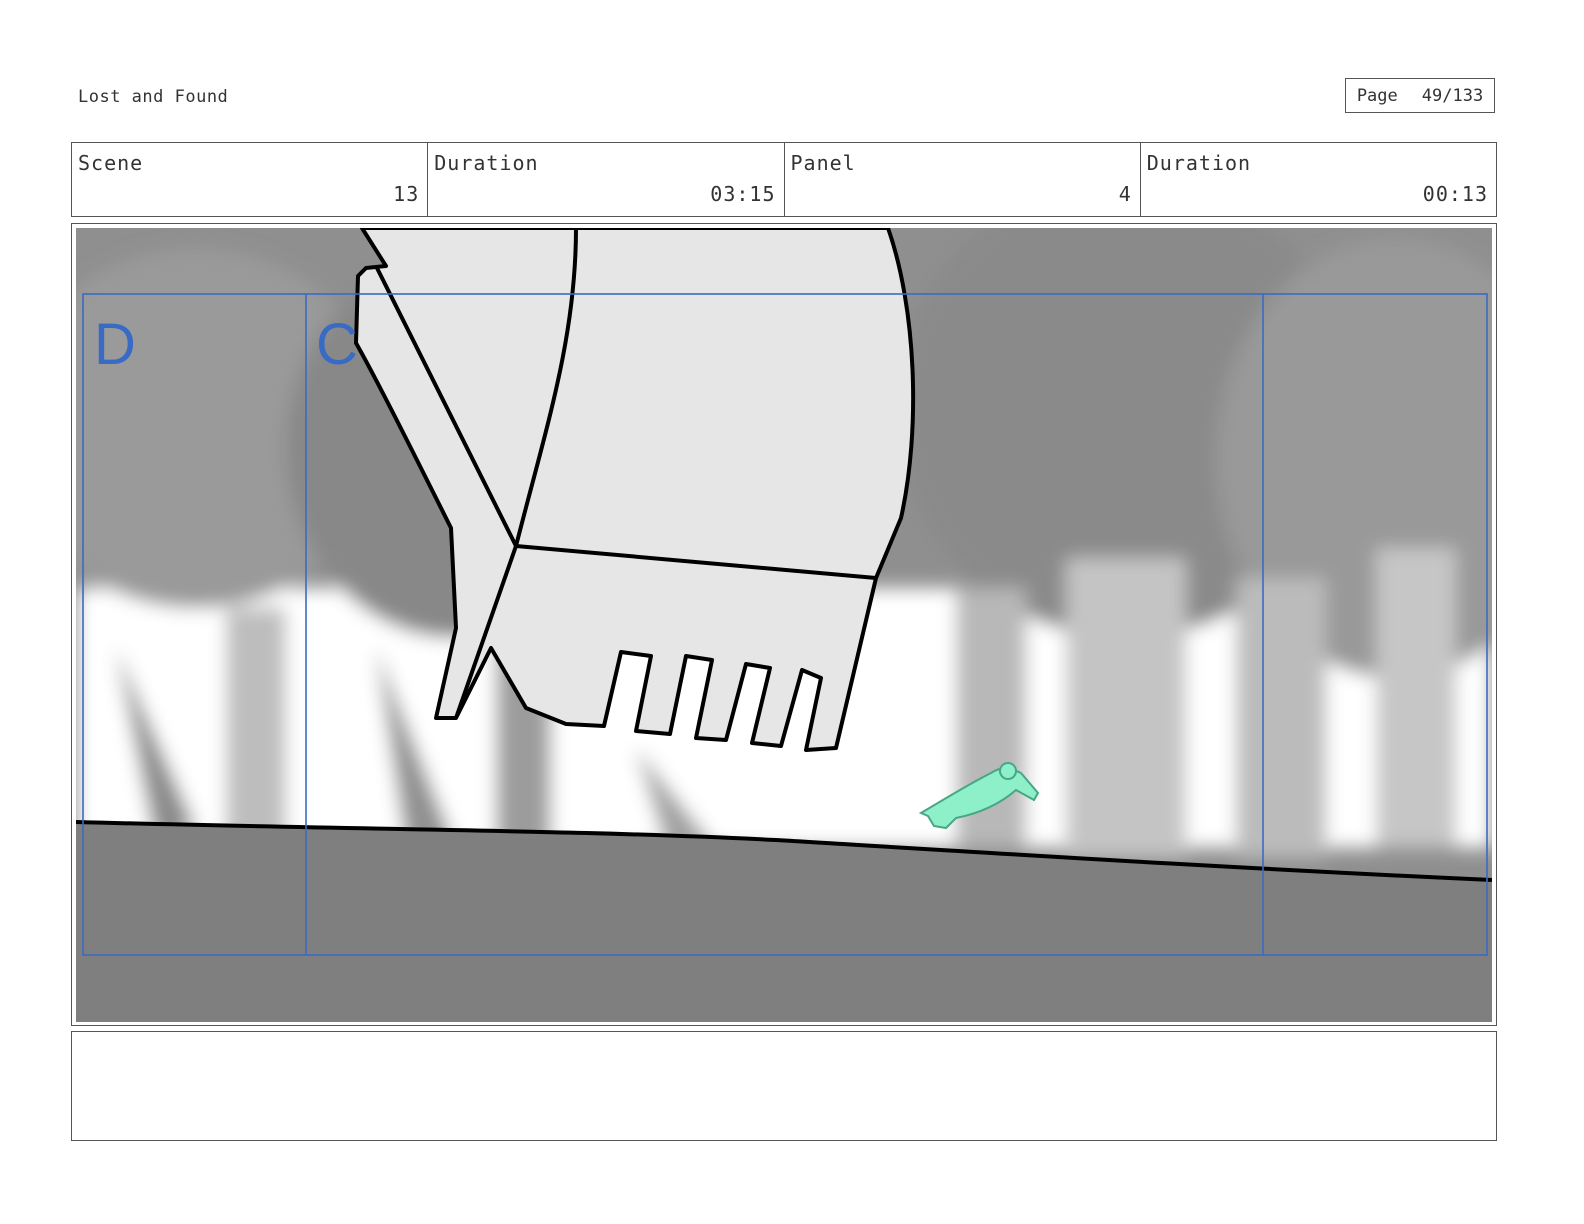 The height and width of the screenshot is (1224, 1584). I want to click on scene-cell: Scene 13, so click(250, 179).